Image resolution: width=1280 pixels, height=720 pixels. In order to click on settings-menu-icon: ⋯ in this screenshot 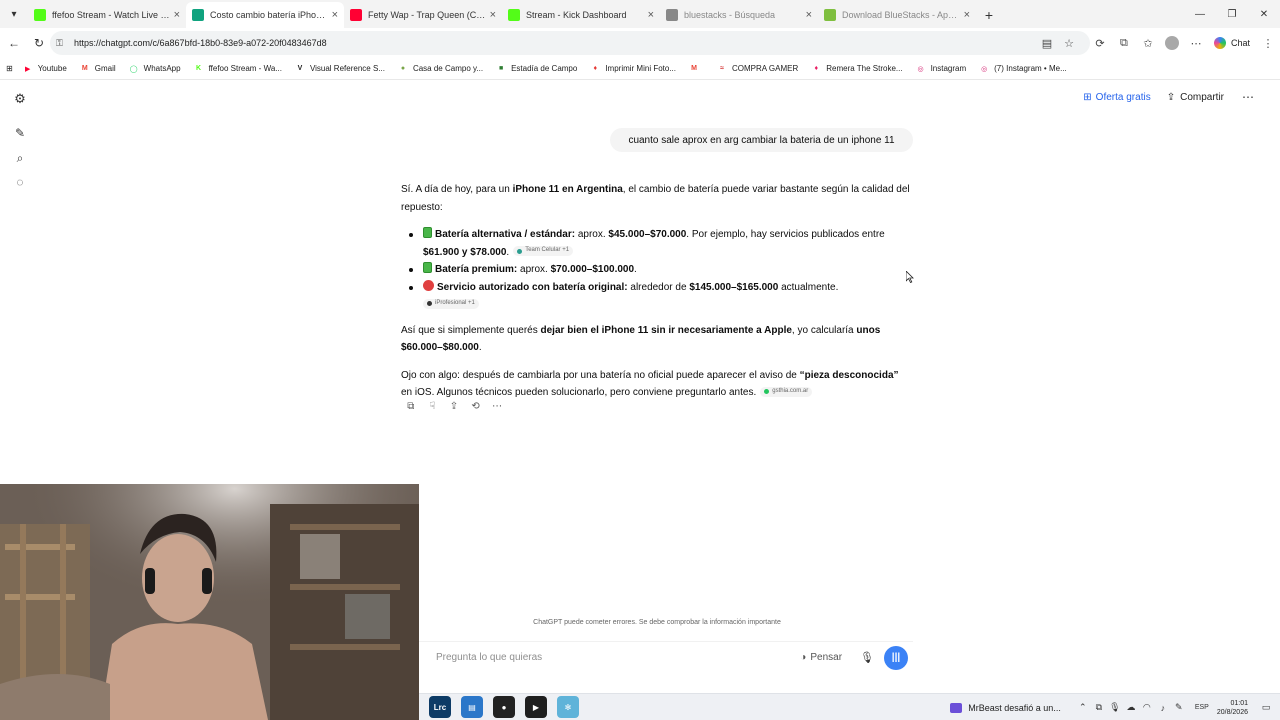, I will do `click(1196, 43)`.